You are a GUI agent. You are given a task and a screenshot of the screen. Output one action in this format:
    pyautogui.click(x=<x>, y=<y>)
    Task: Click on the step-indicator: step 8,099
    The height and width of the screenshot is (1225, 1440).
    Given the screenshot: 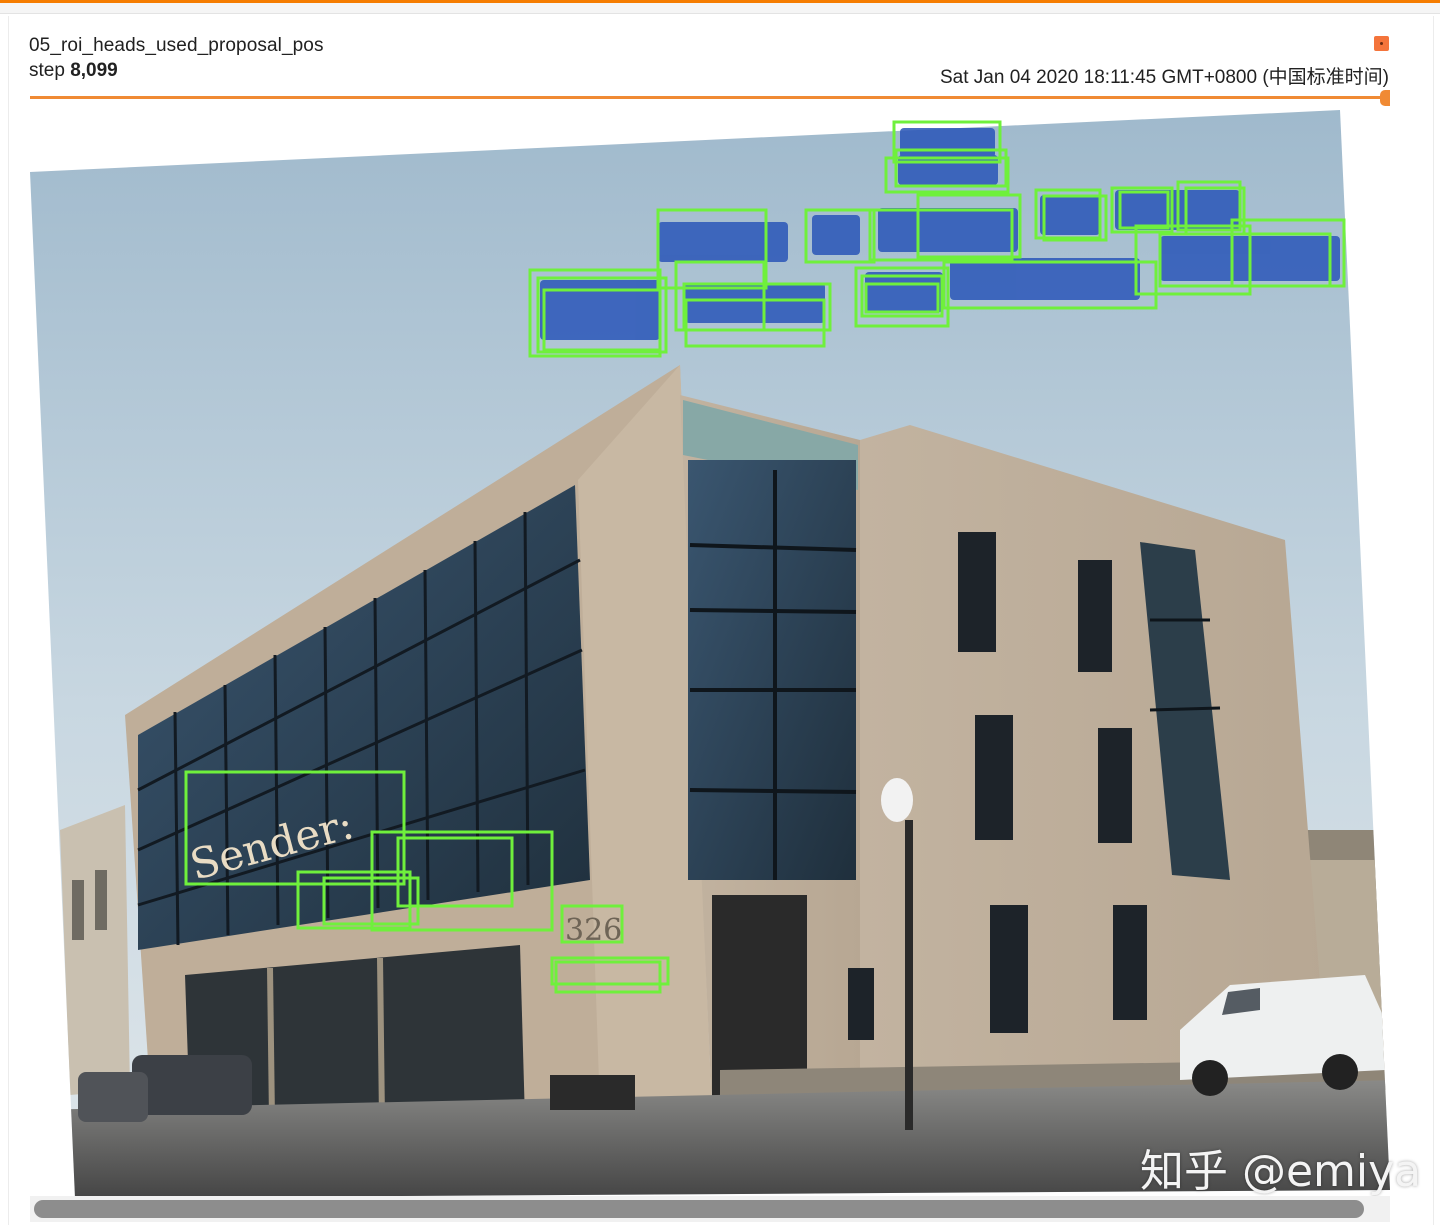 What is the action you would take?
    pyautogui.click(x=73, y=71)
    